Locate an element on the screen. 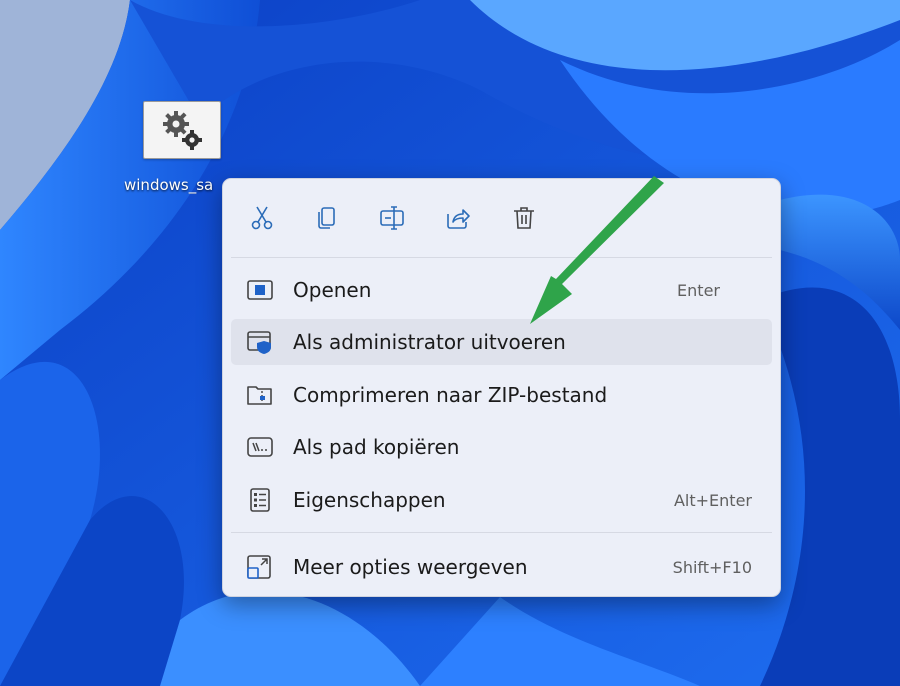  menu-item-shortcut: Alt+Enter is located at coordinates (712, 500).